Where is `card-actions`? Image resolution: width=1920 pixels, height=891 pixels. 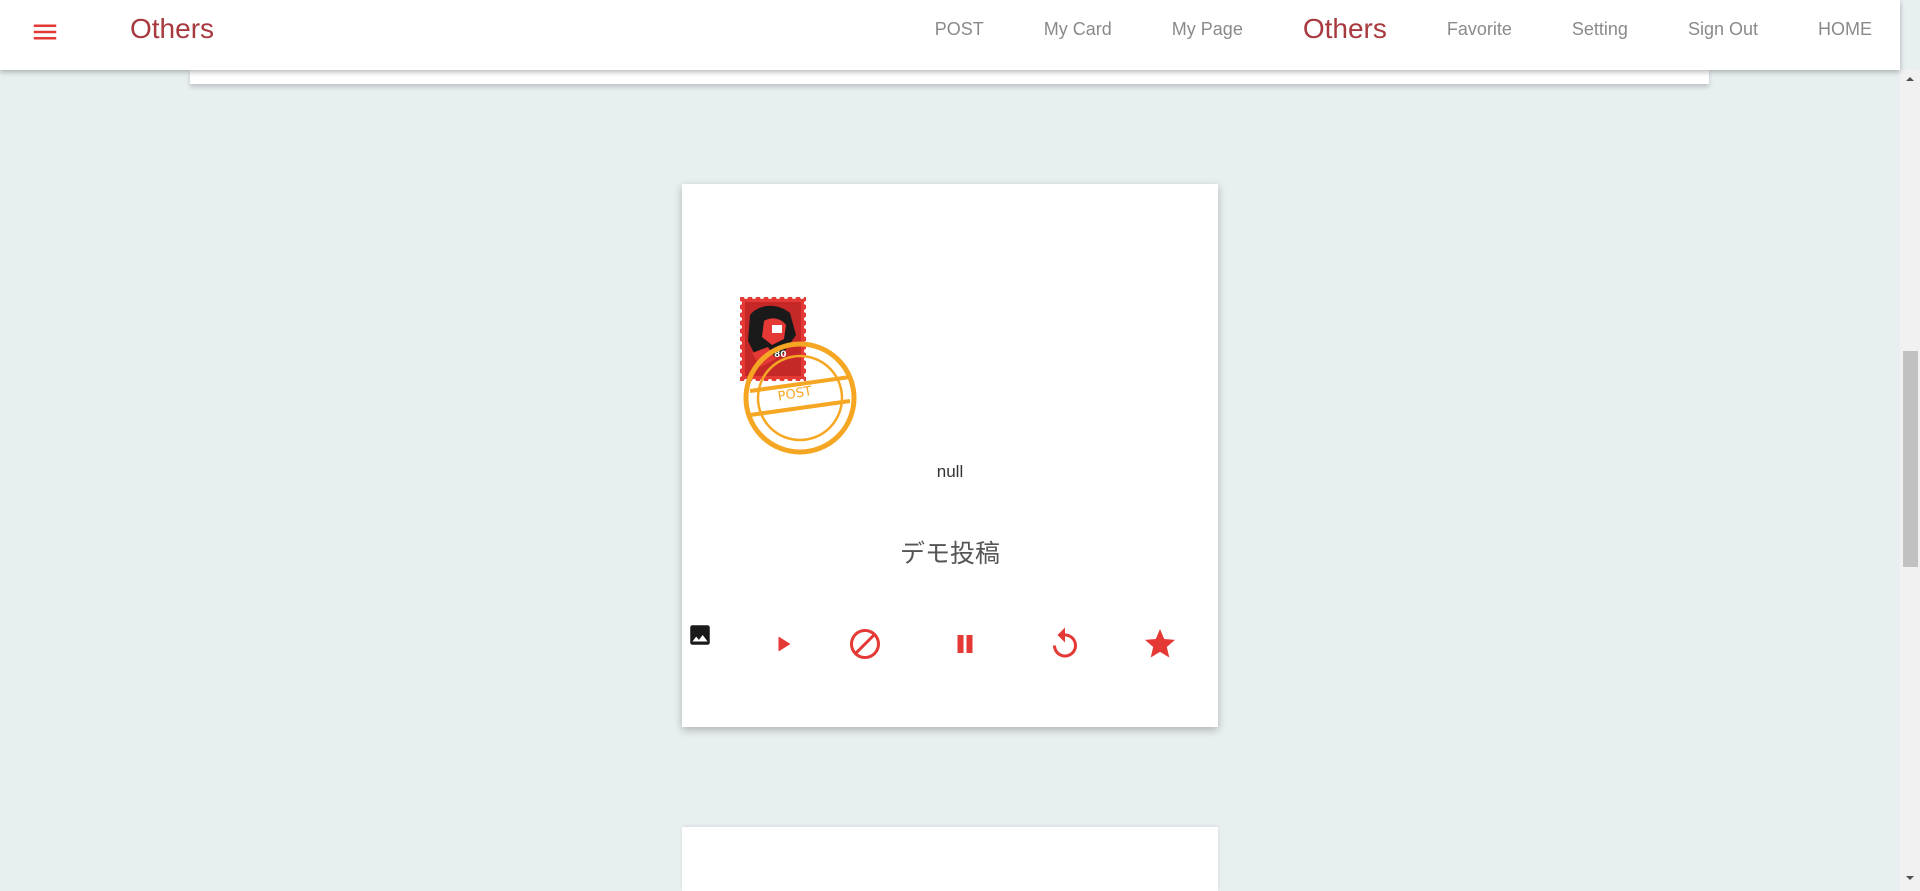
card-actions is located at coordinates (950, 647).